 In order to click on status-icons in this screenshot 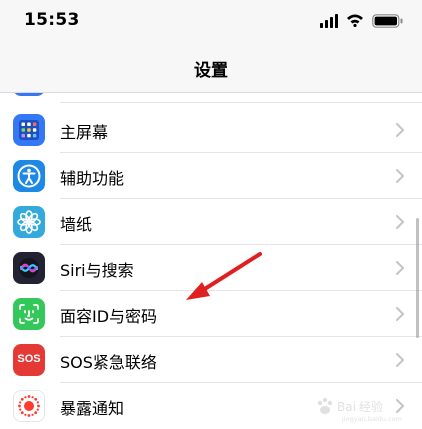, I will do `click(359, 21)`.